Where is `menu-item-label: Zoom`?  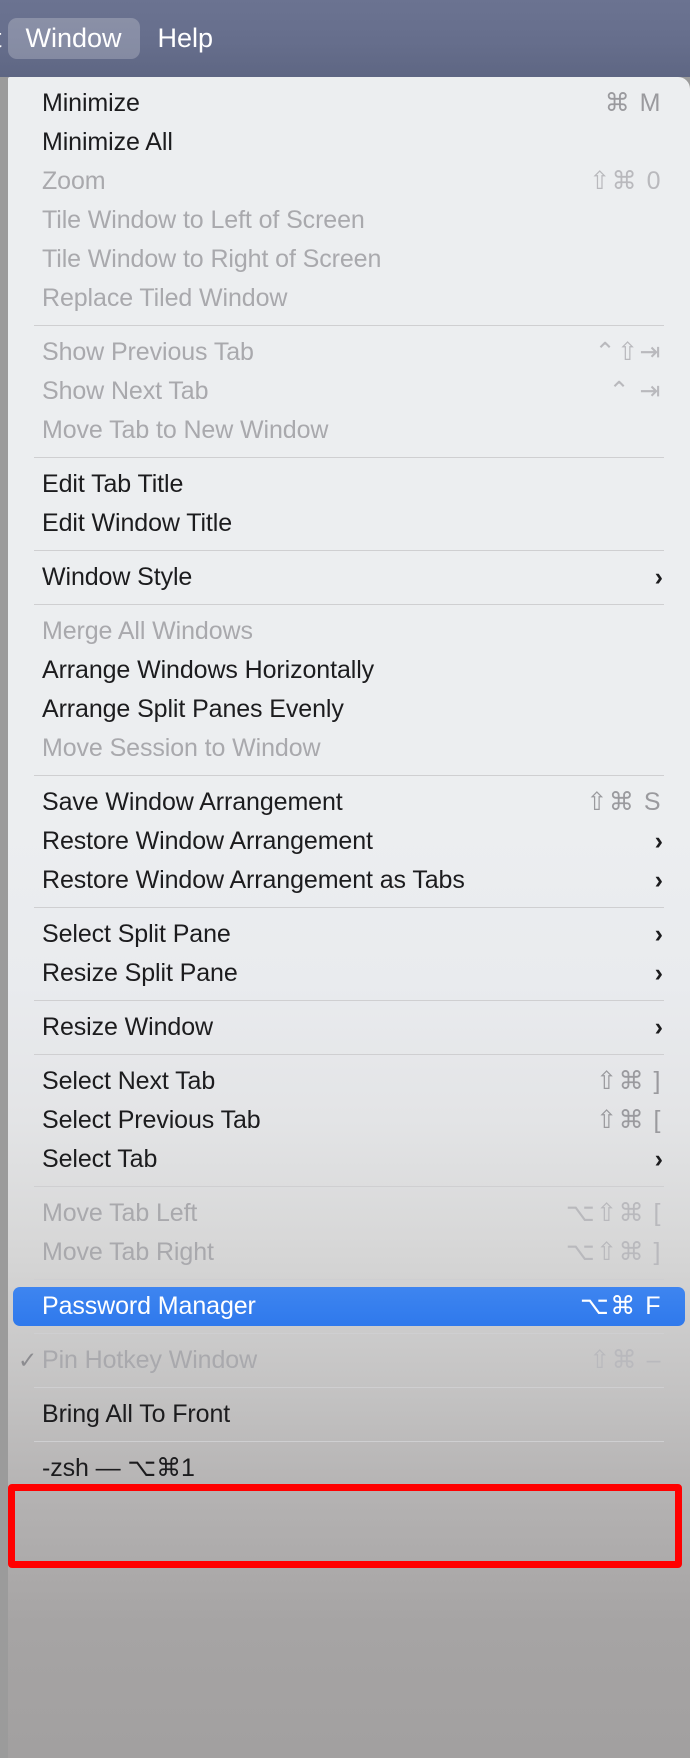
menu-item-label: Zoom is located at coordinates (74, 181).